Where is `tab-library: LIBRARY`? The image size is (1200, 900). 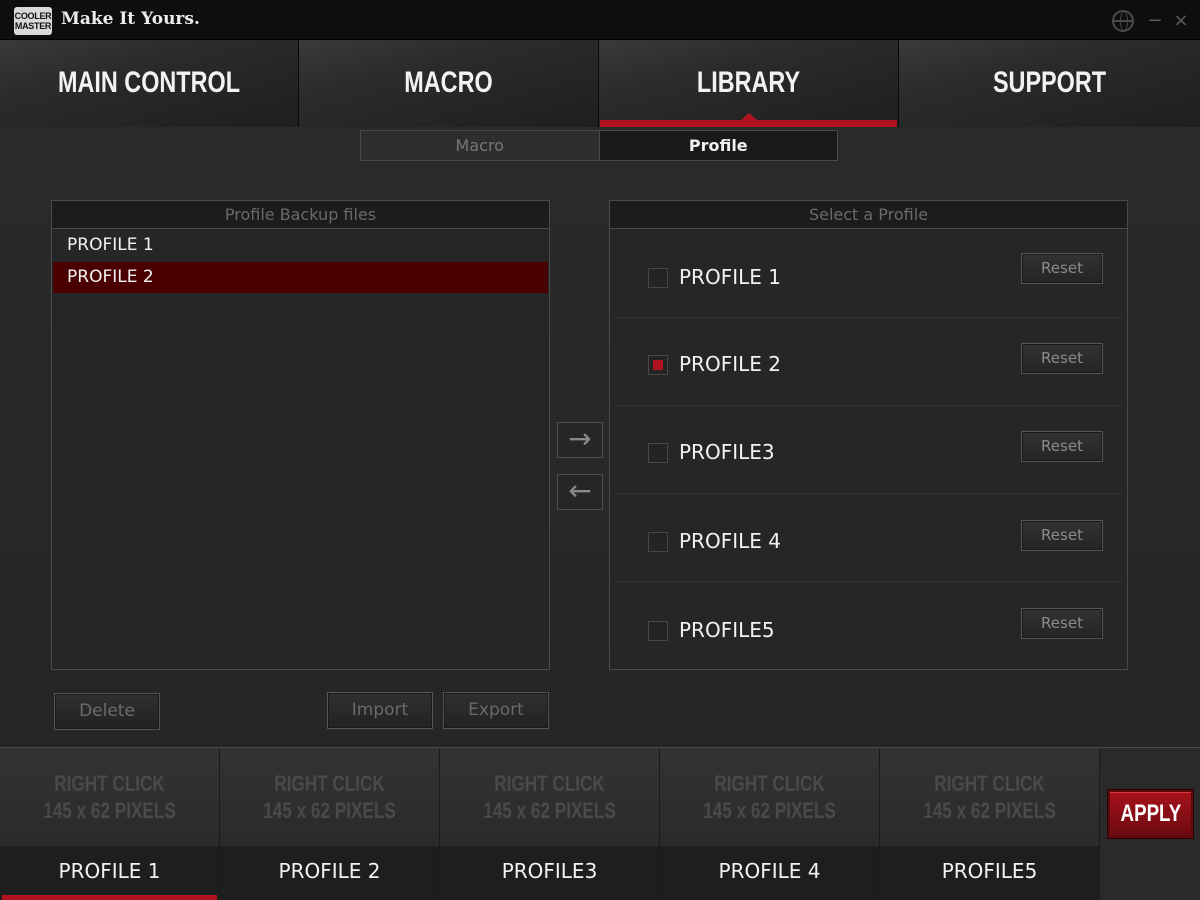 tab-library: LIBRARY is located at coordinates (749, 83).